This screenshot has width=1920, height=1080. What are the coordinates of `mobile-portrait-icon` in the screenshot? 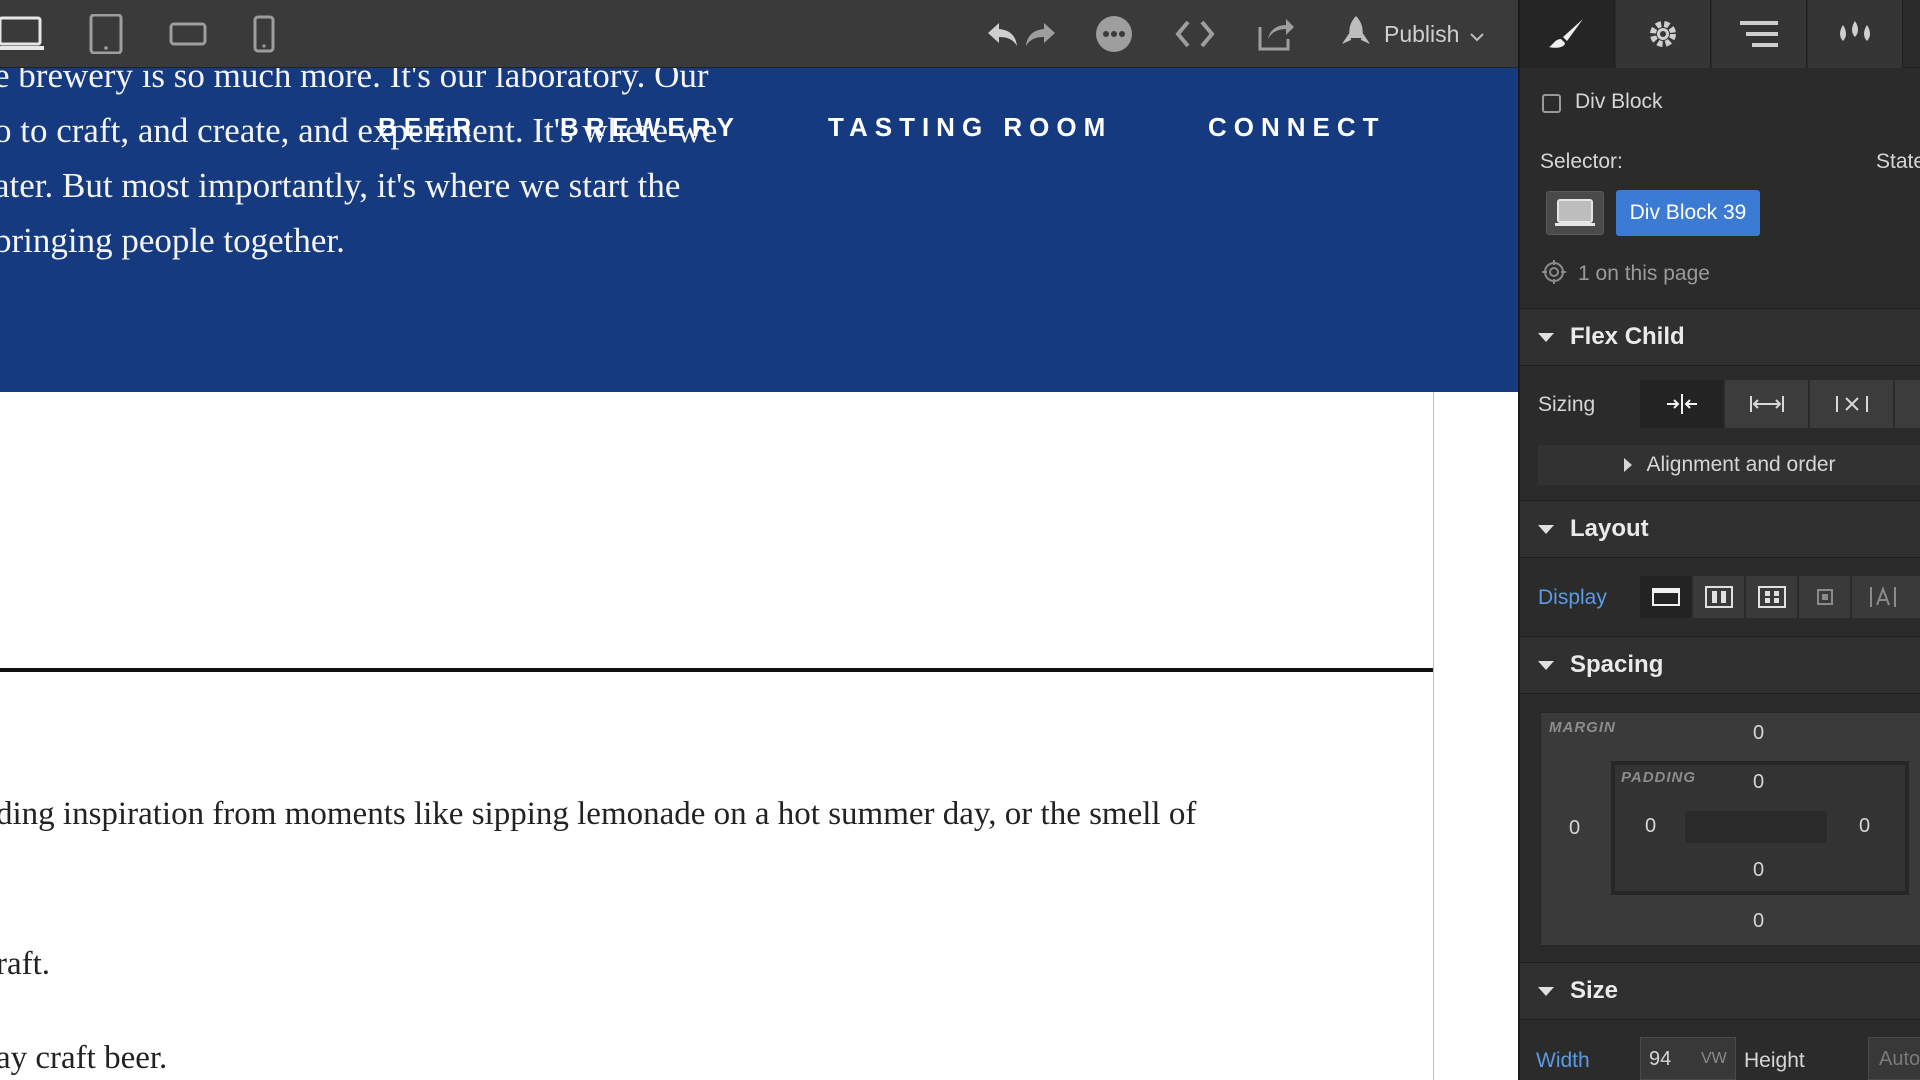 It's located at (264, 34).